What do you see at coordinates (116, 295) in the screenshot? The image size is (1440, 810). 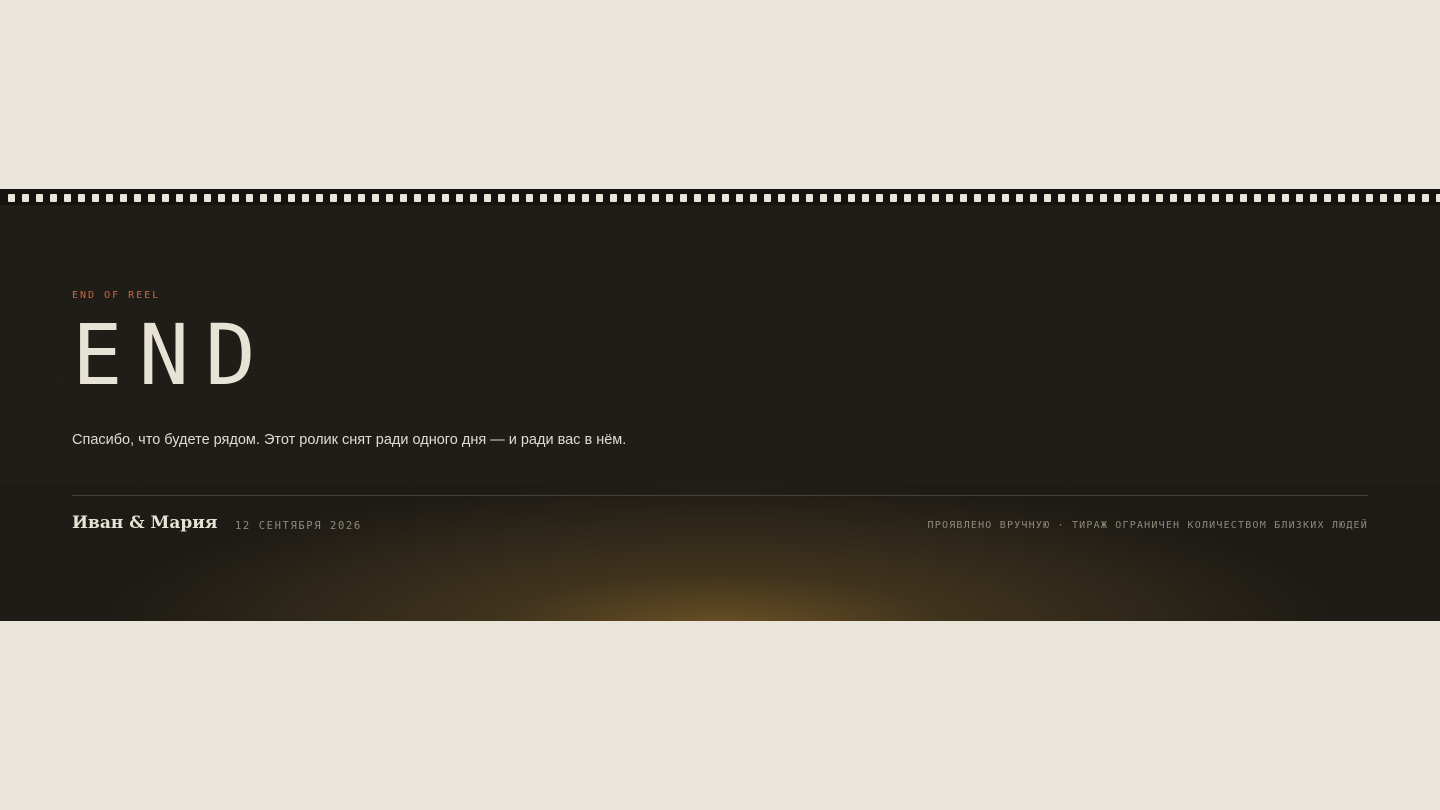 I see `reel-kicker: END OF REEL` at bounding box center [116, 295].